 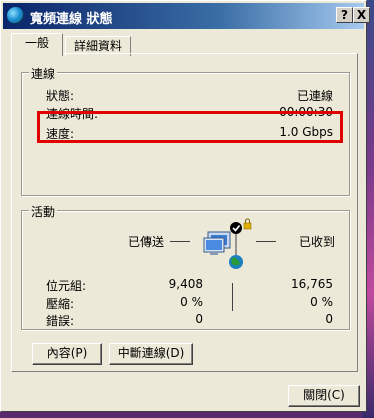 What do you see at coordinates (232, 297) in the screenshot?
I see `activity-divider` at bounding box center [232, 297].